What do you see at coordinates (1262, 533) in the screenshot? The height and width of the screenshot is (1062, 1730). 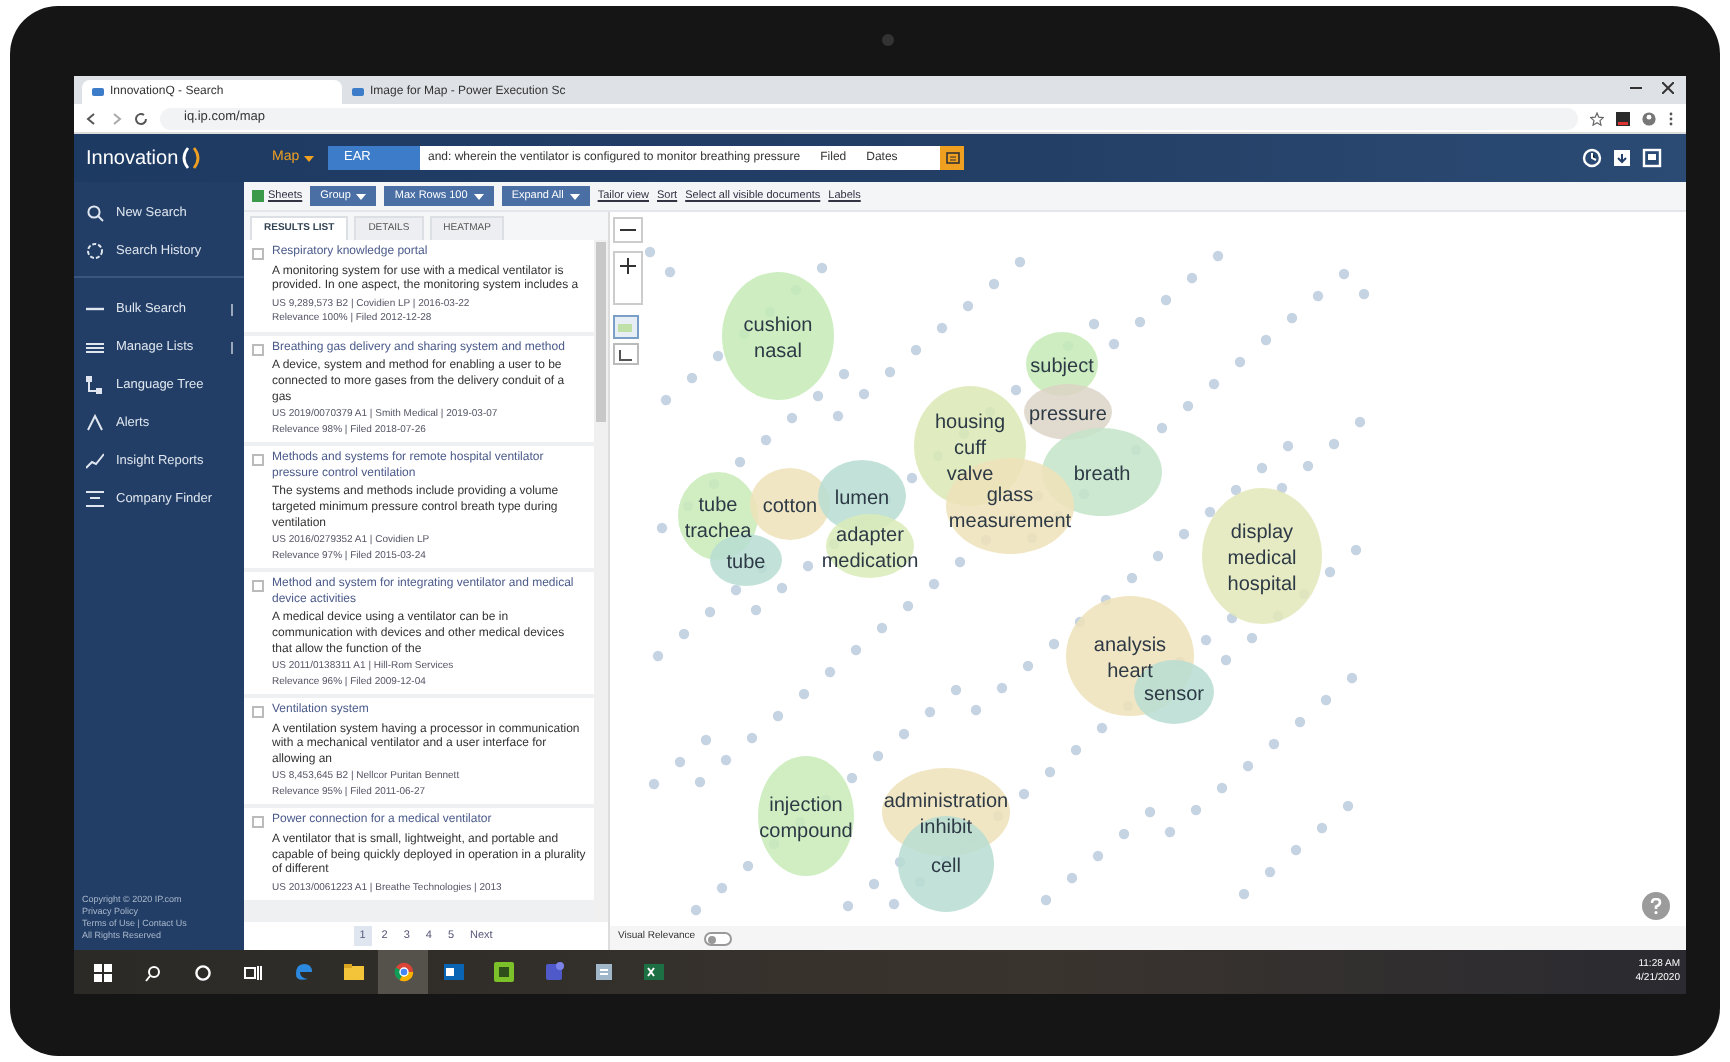 I see `cluster-label: display` at bounding box center [1262, 533].